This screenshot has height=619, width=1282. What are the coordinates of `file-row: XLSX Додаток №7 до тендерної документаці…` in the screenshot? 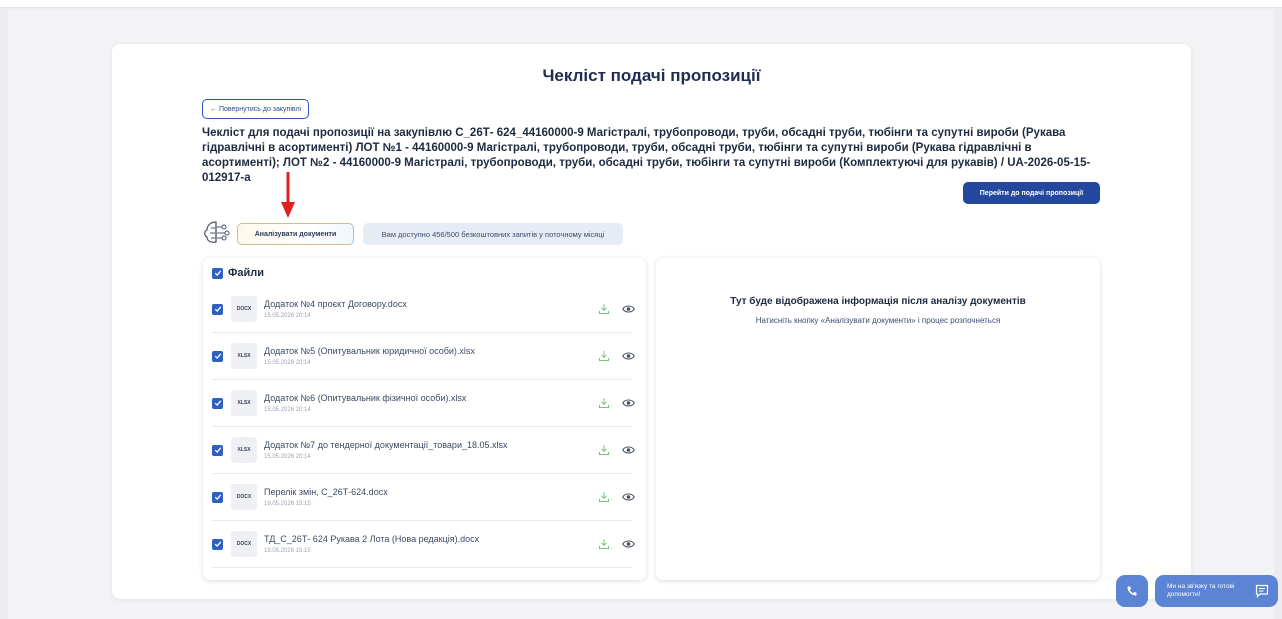 It's located at (423, 450).